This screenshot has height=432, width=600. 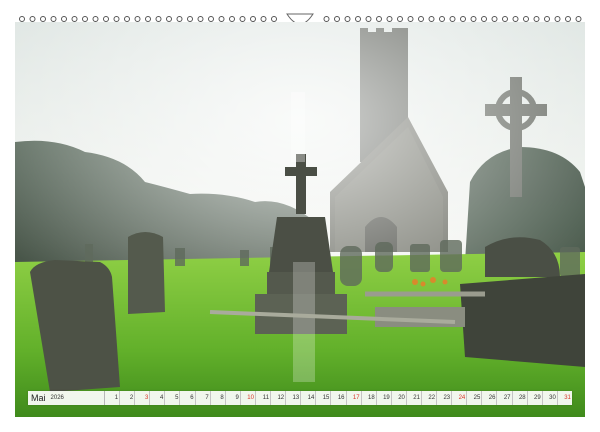 I want to click on day-cell: 13, so click(x=294, y=398).